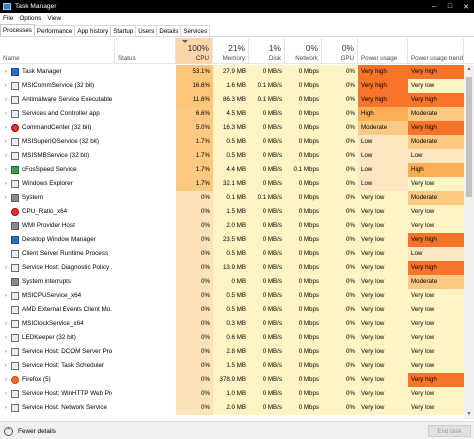 The width and height of the screenshot is (474, 439). What do you see at coordinates (383, 51) in the screenshot?
I see `column-header-power-usage: Power usage` at bounding box center [383, 51].